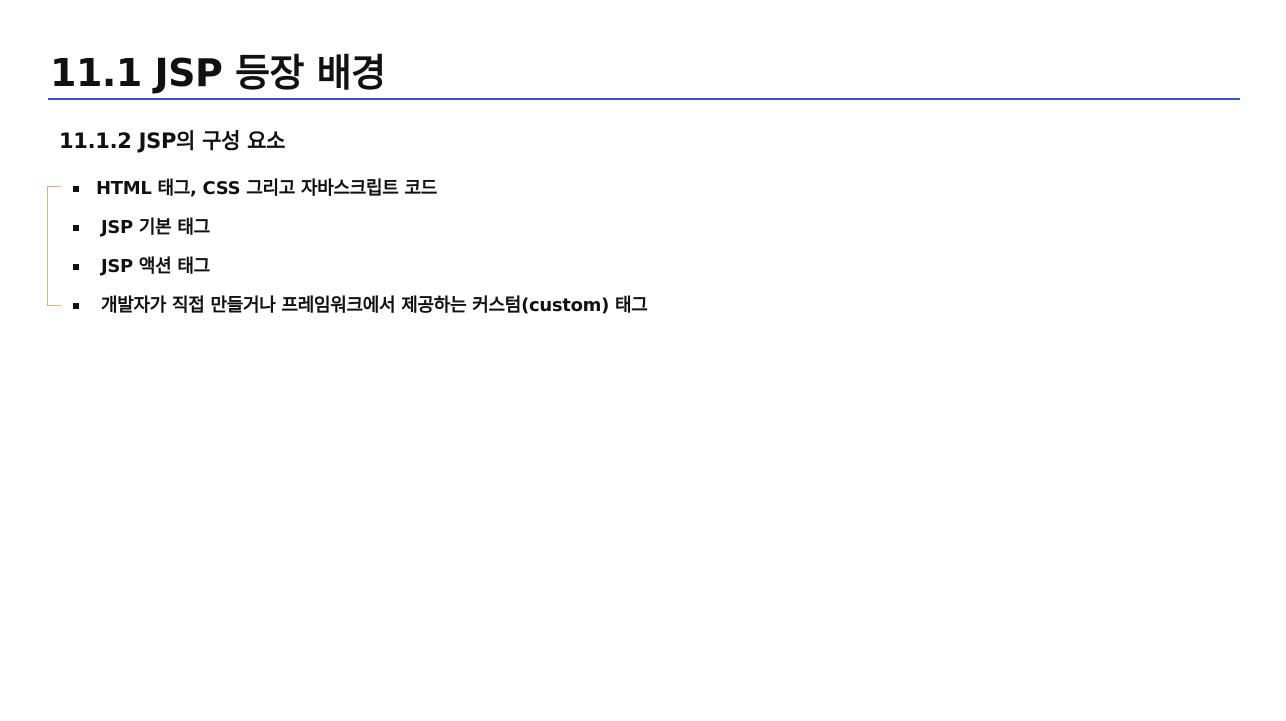 The height and width of the screenshot is (721, 1286). Describe the element at coordinates (374, 305) in the screenshot. I see `bullet-text: 개발자가 직접 만들거나 프레임워크에서 제공하는 커스텀(custom) 태그` at that location.